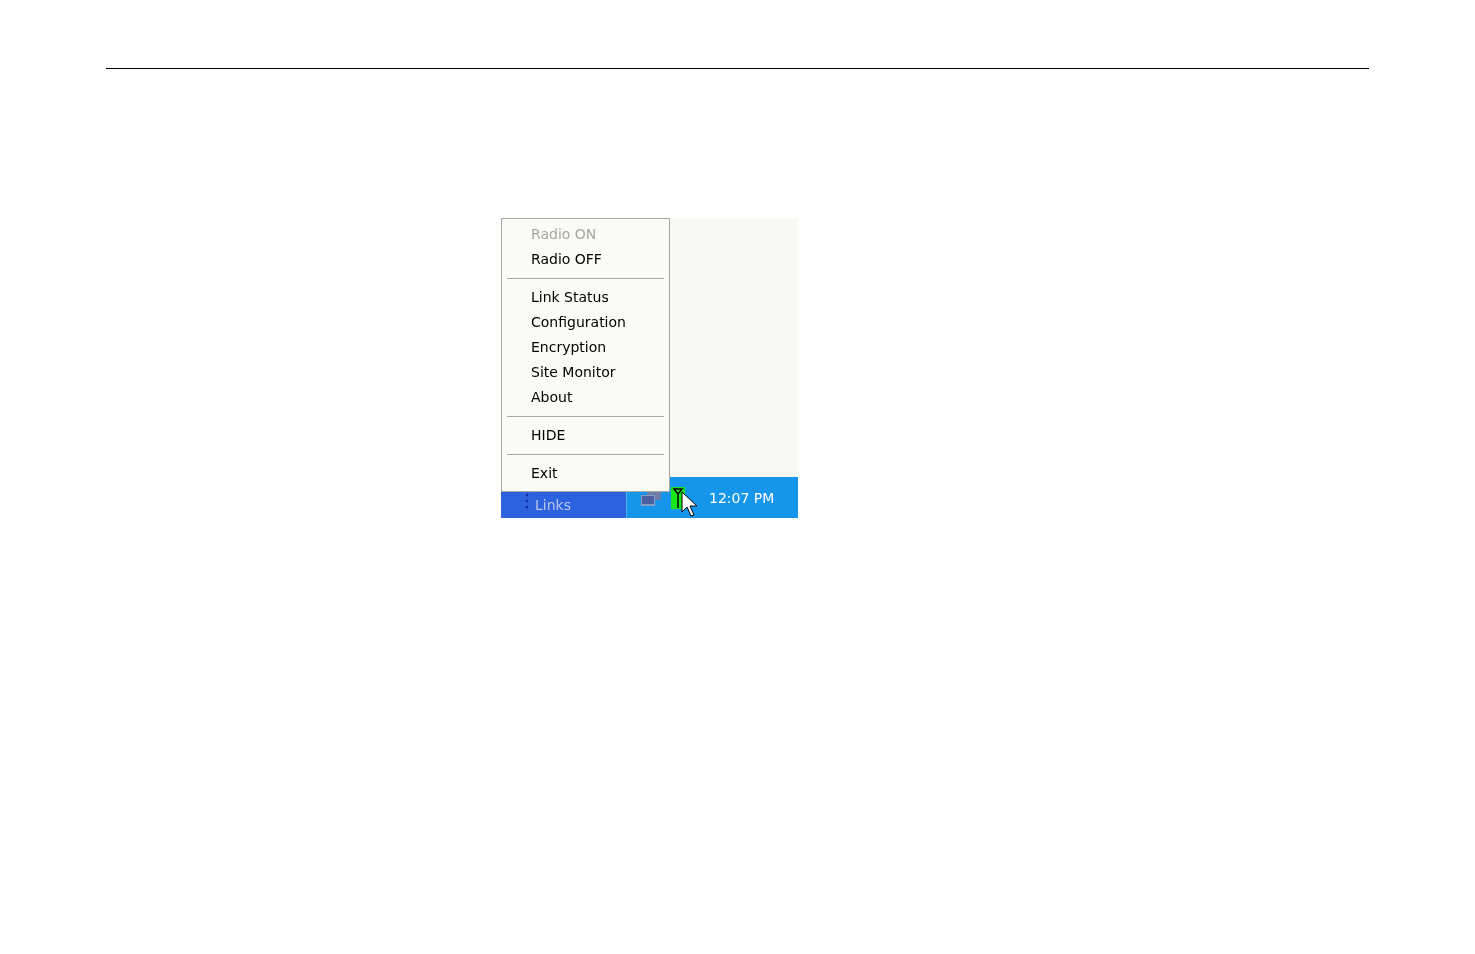  Describe the element at coordinates (585, 322) in the screenshot. I see `menu-item: Configuration` at that location.